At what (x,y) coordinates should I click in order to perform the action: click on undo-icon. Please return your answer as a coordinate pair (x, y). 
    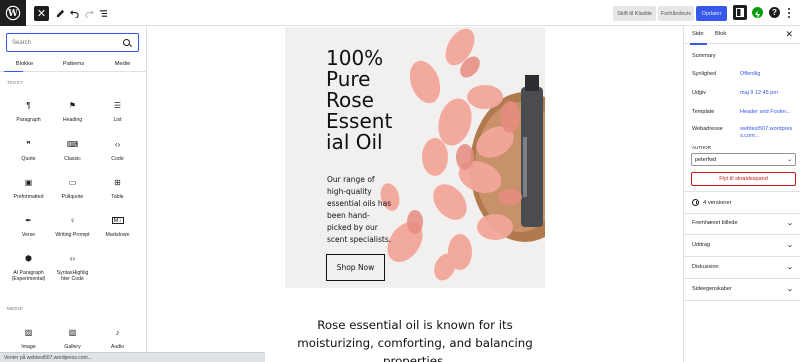
    Looking at the image, I should click on (74, 13).